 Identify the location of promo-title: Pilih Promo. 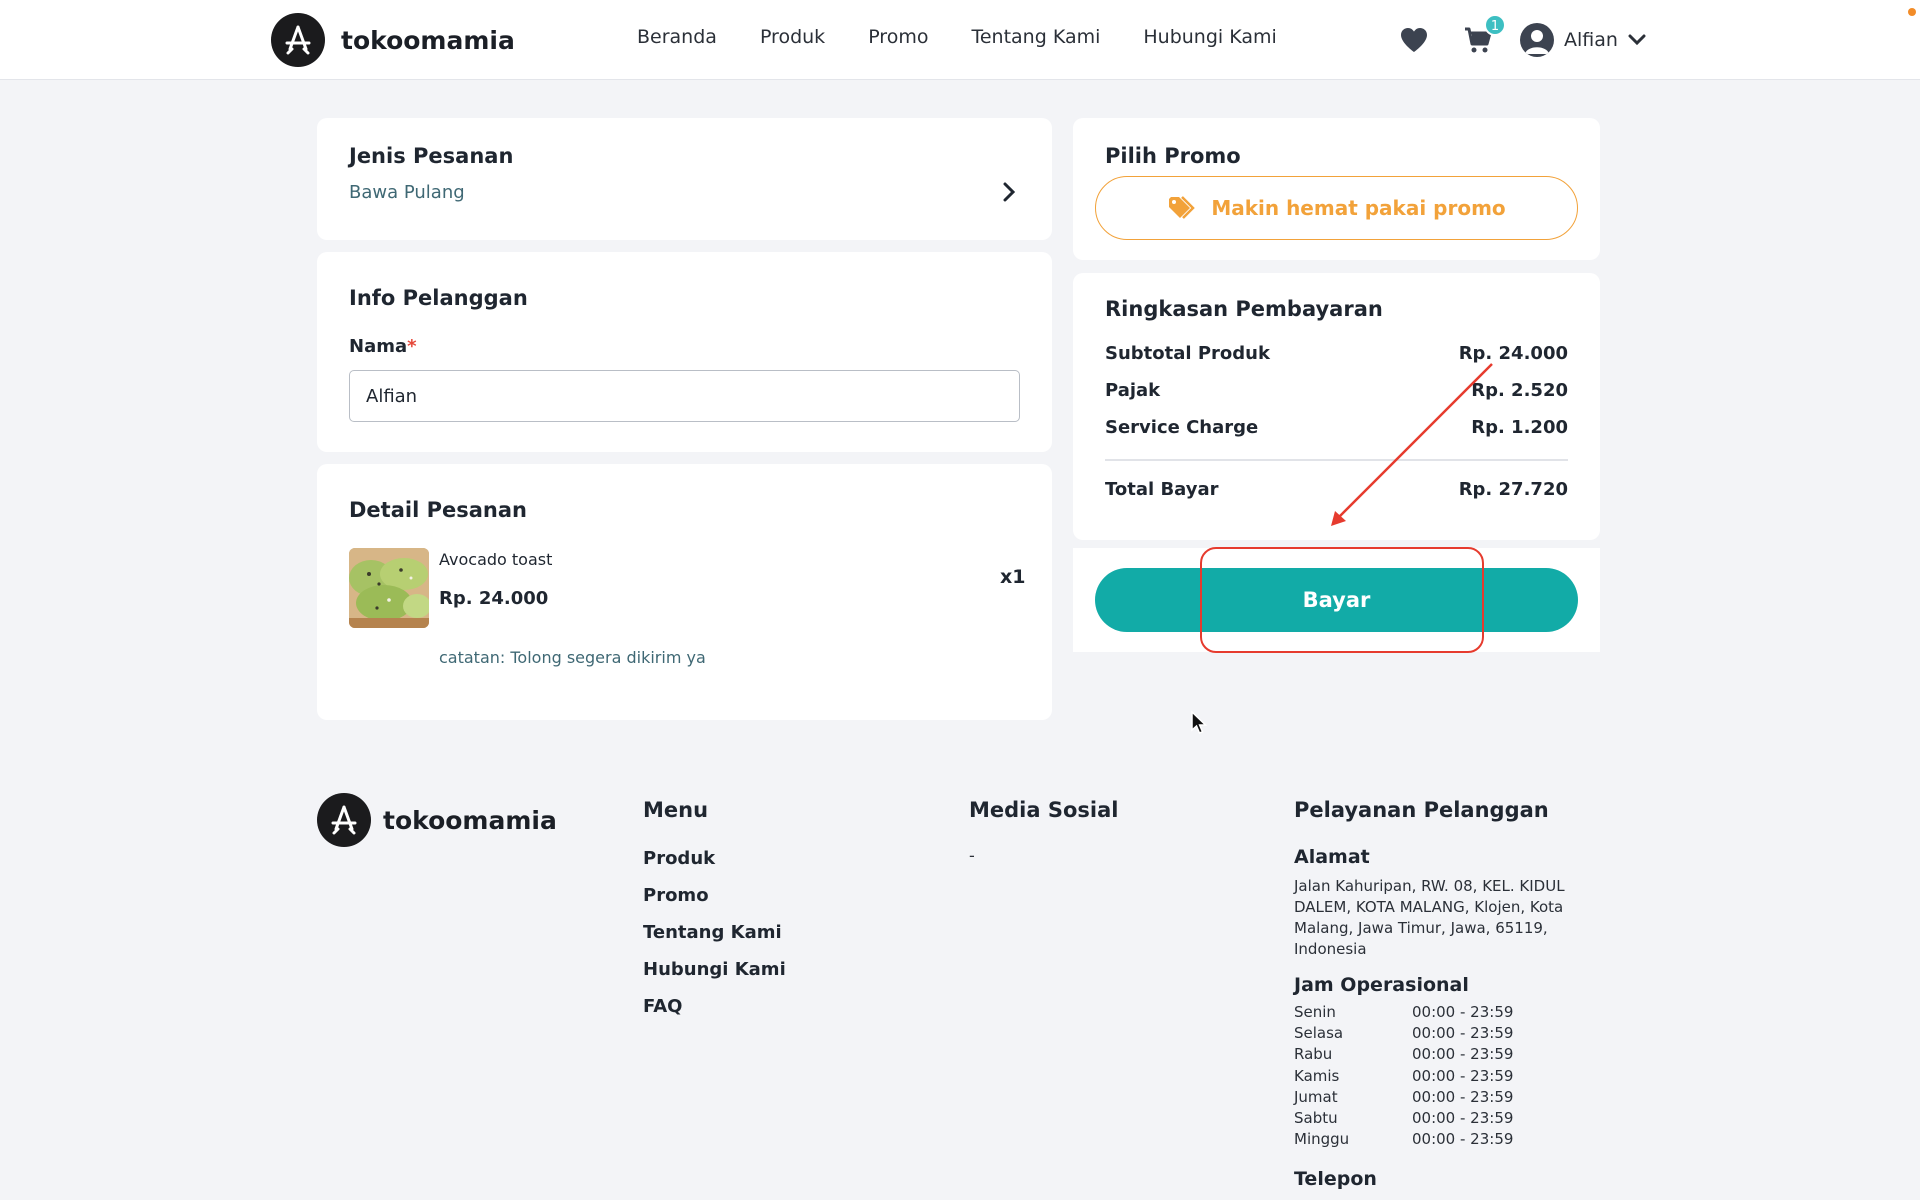
(1173, 156).